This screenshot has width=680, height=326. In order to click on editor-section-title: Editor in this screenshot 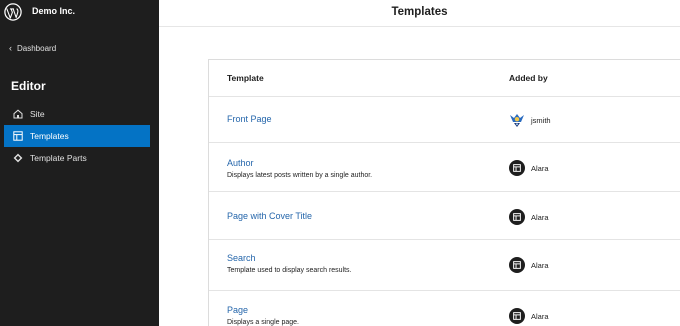, I will do `click(28, 86)`.